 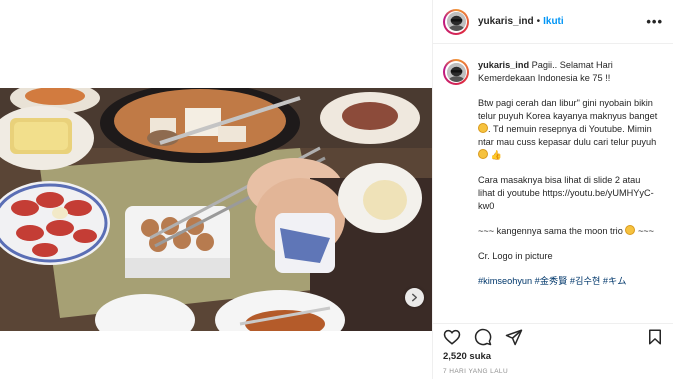 I want to click on bookmark-icon, so click(x=655, y=336).